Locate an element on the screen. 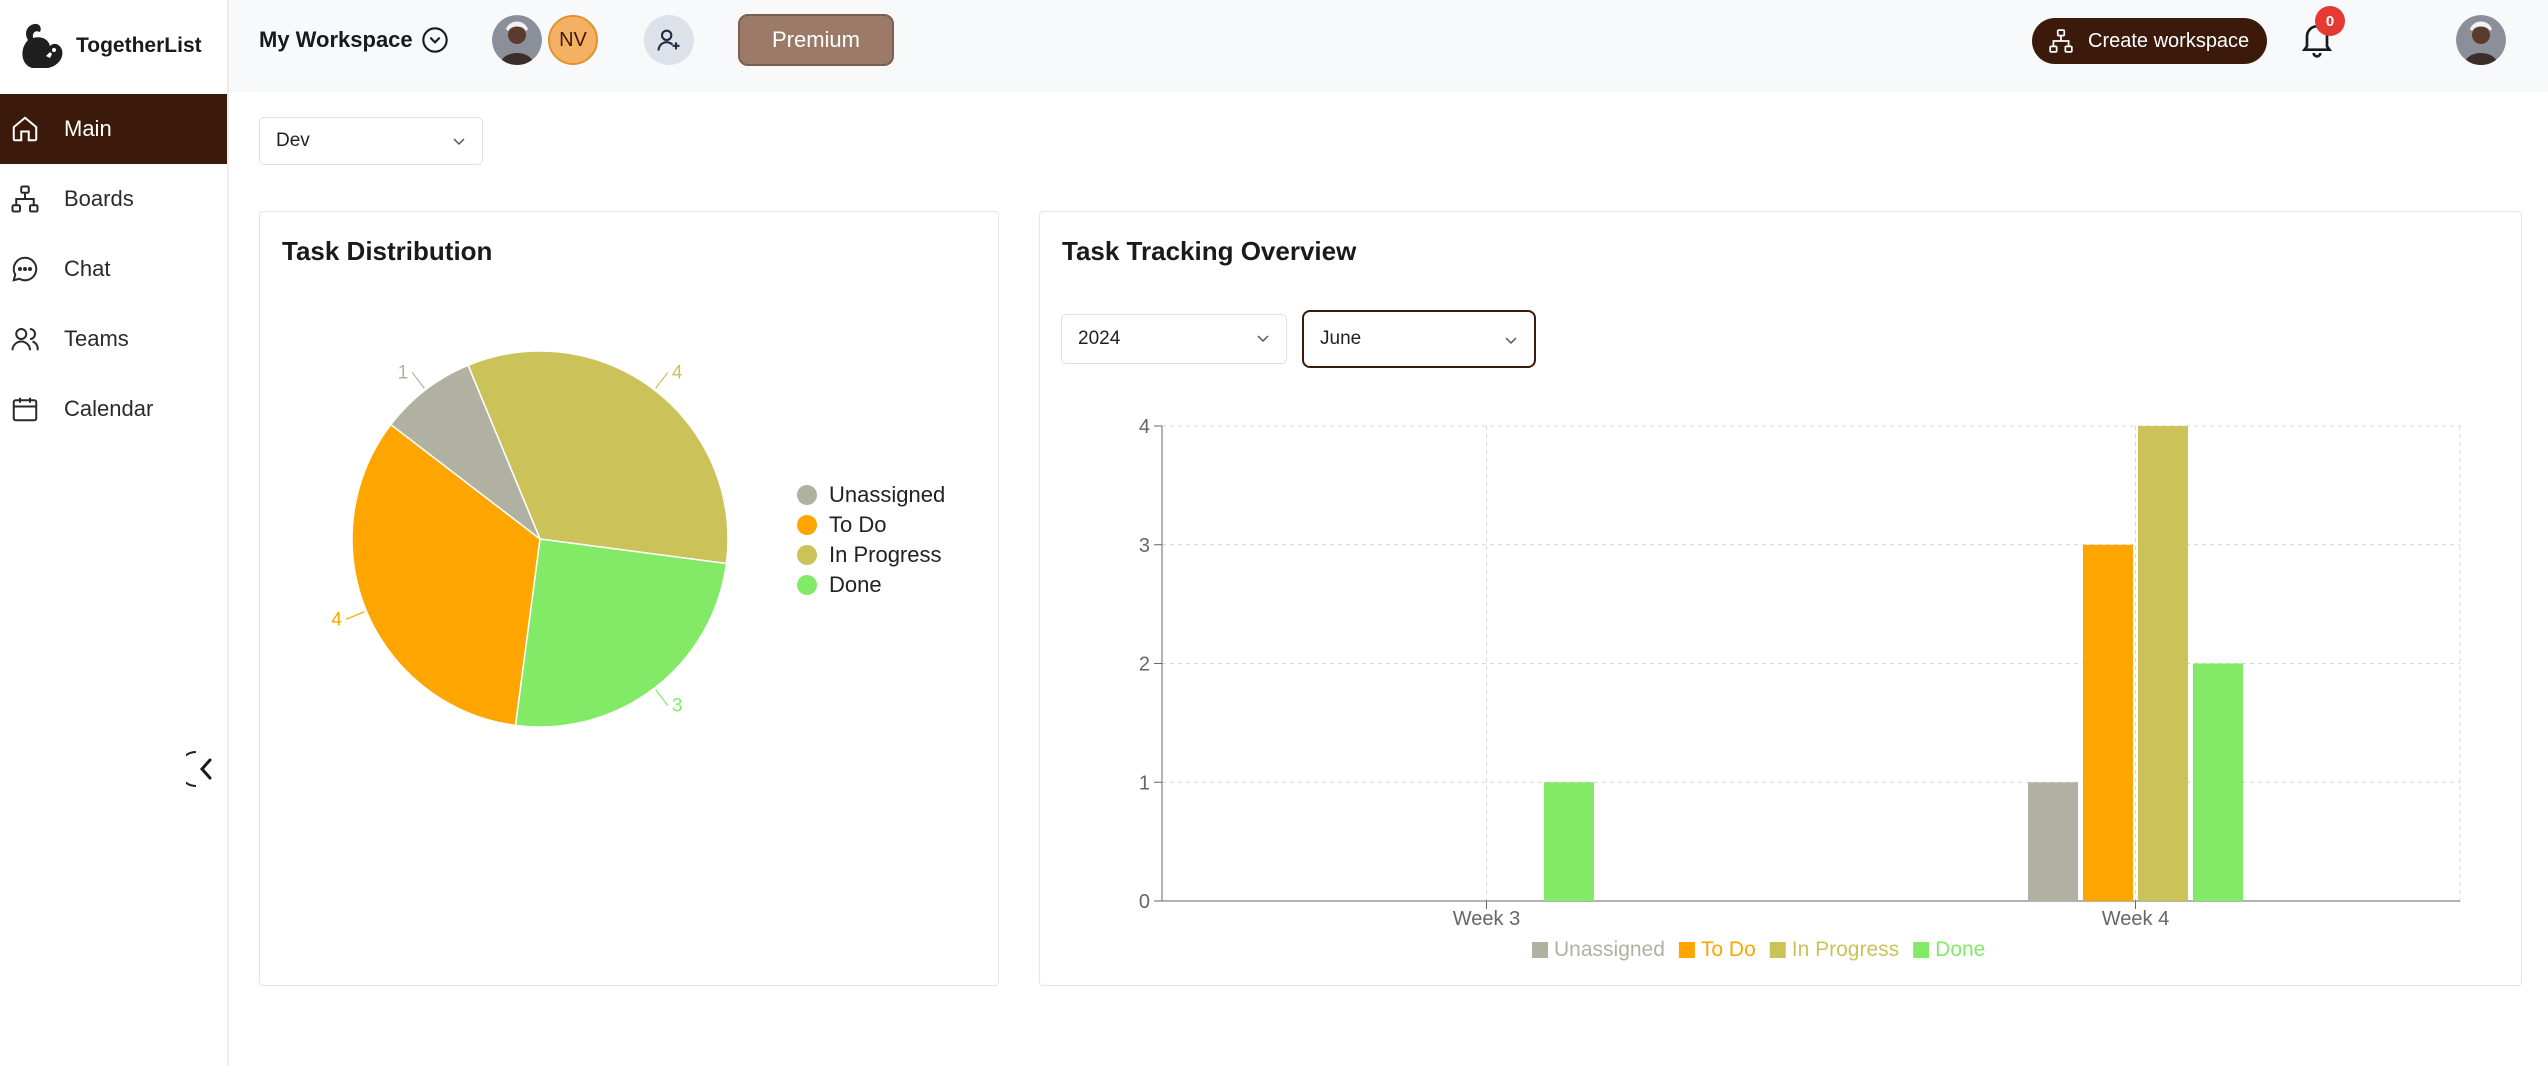 Image resolution: width=2548 pixels, height=1066 pixels. legend-item-unassigned: Unassigned is located at coordinates (871, 495).